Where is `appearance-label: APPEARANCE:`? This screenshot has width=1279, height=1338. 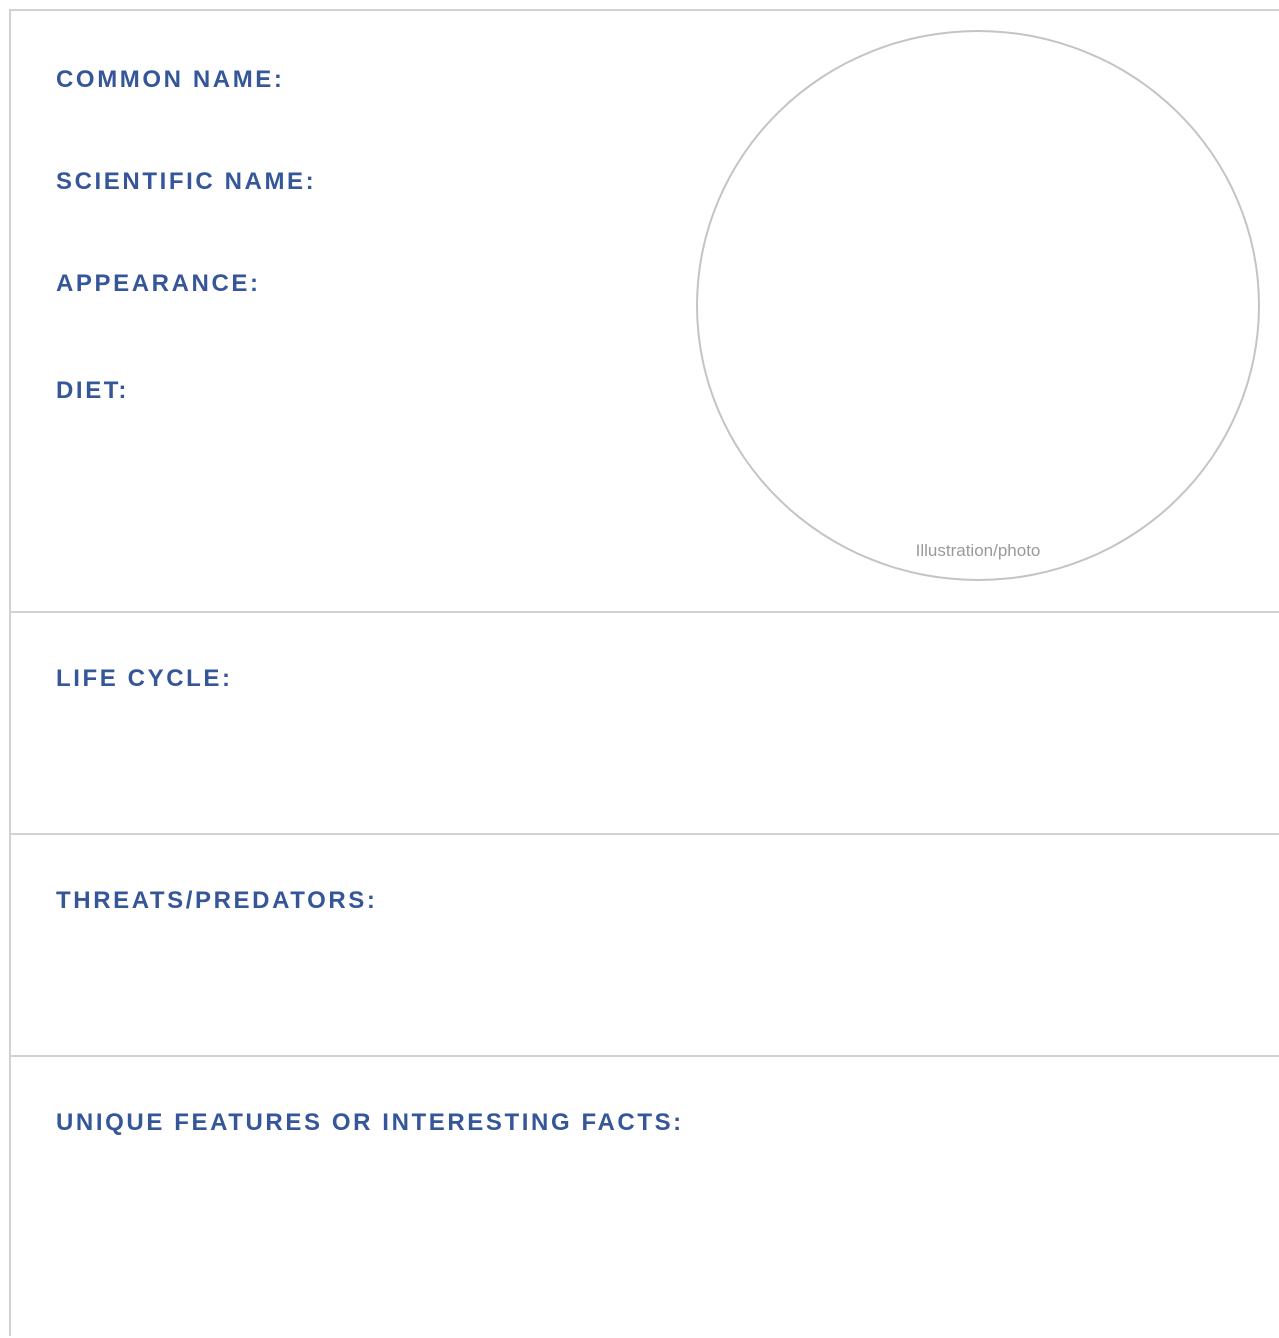 appearance-label: APPEARANCE: is located at coordinates (158, 283).